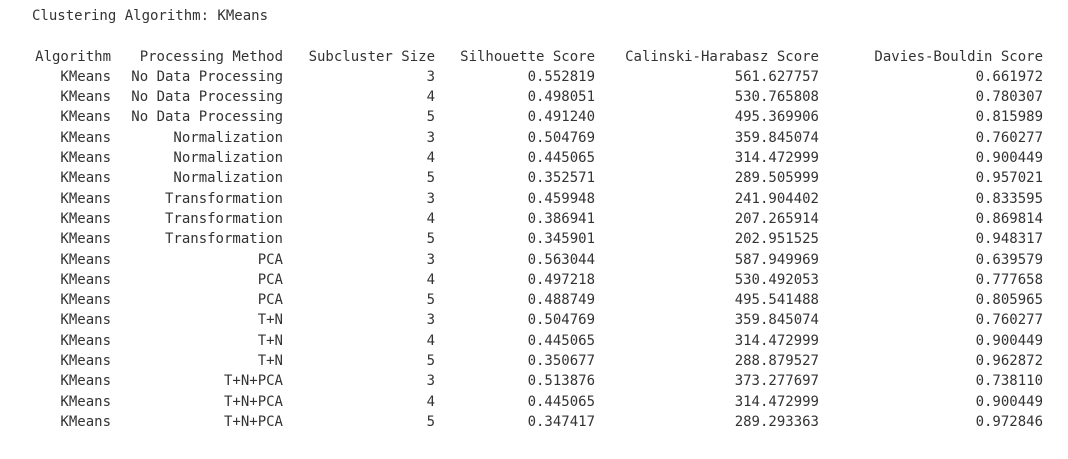 This screenshot has height=459, width=1068. I want to click on cell-silhouette-score: 0.497218, so click(561, 279).